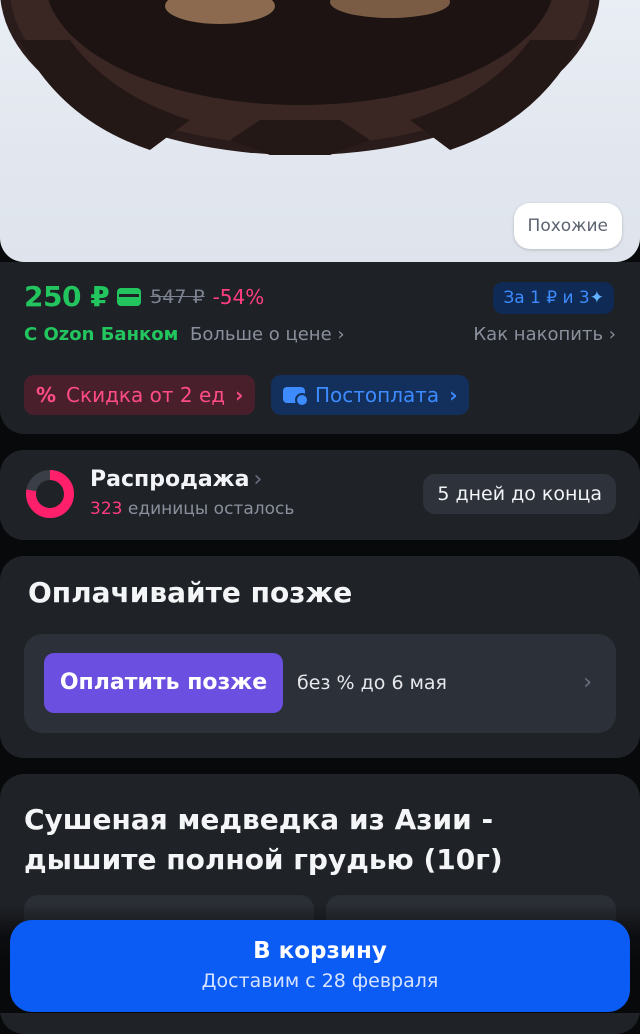  What do you see at coordinates (261, 334) in the screenshot?
I see `more-about-price-label: Больше о цене` at bounding box center [261, 334].